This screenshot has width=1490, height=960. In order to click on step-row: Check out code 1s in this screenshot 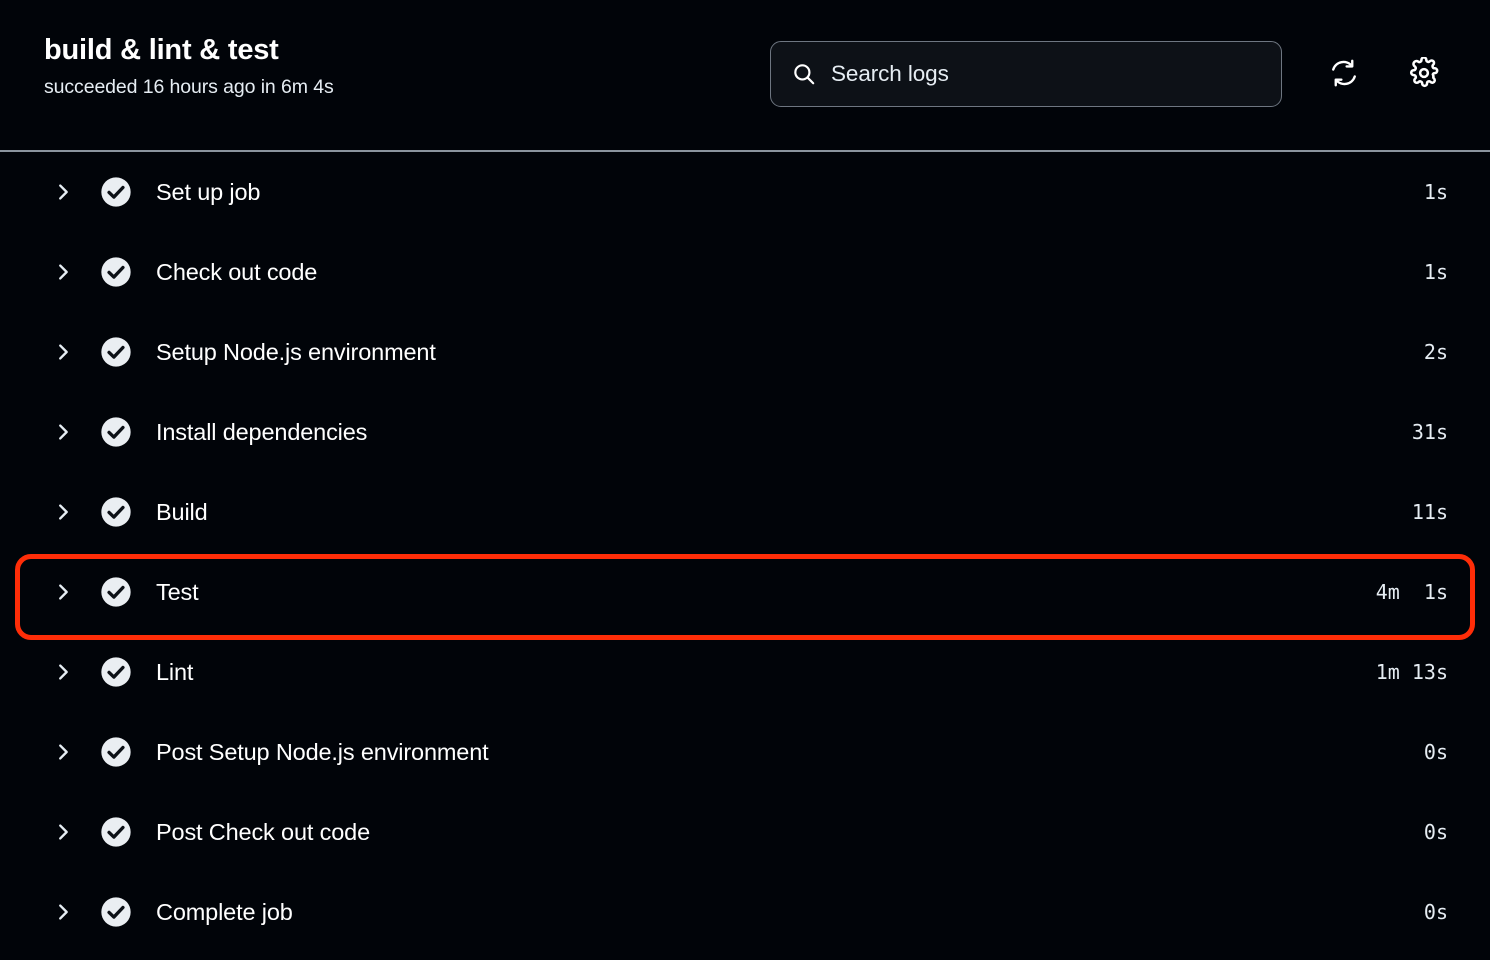, I will do `click(745, 272)`.